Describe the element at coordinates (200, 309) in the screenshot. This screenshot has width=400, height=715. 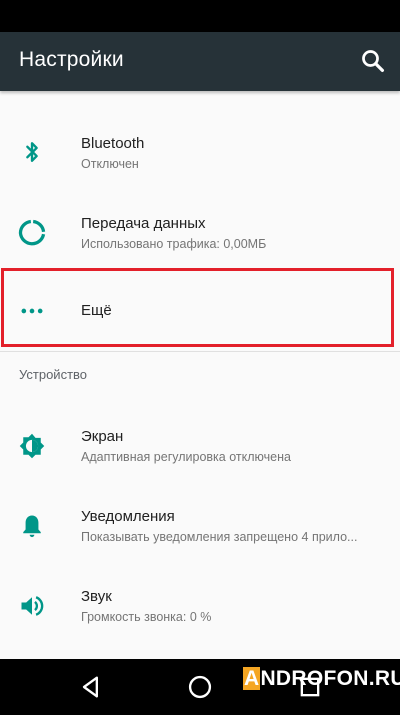
I see `settings-item-more: Ещё` at that location.